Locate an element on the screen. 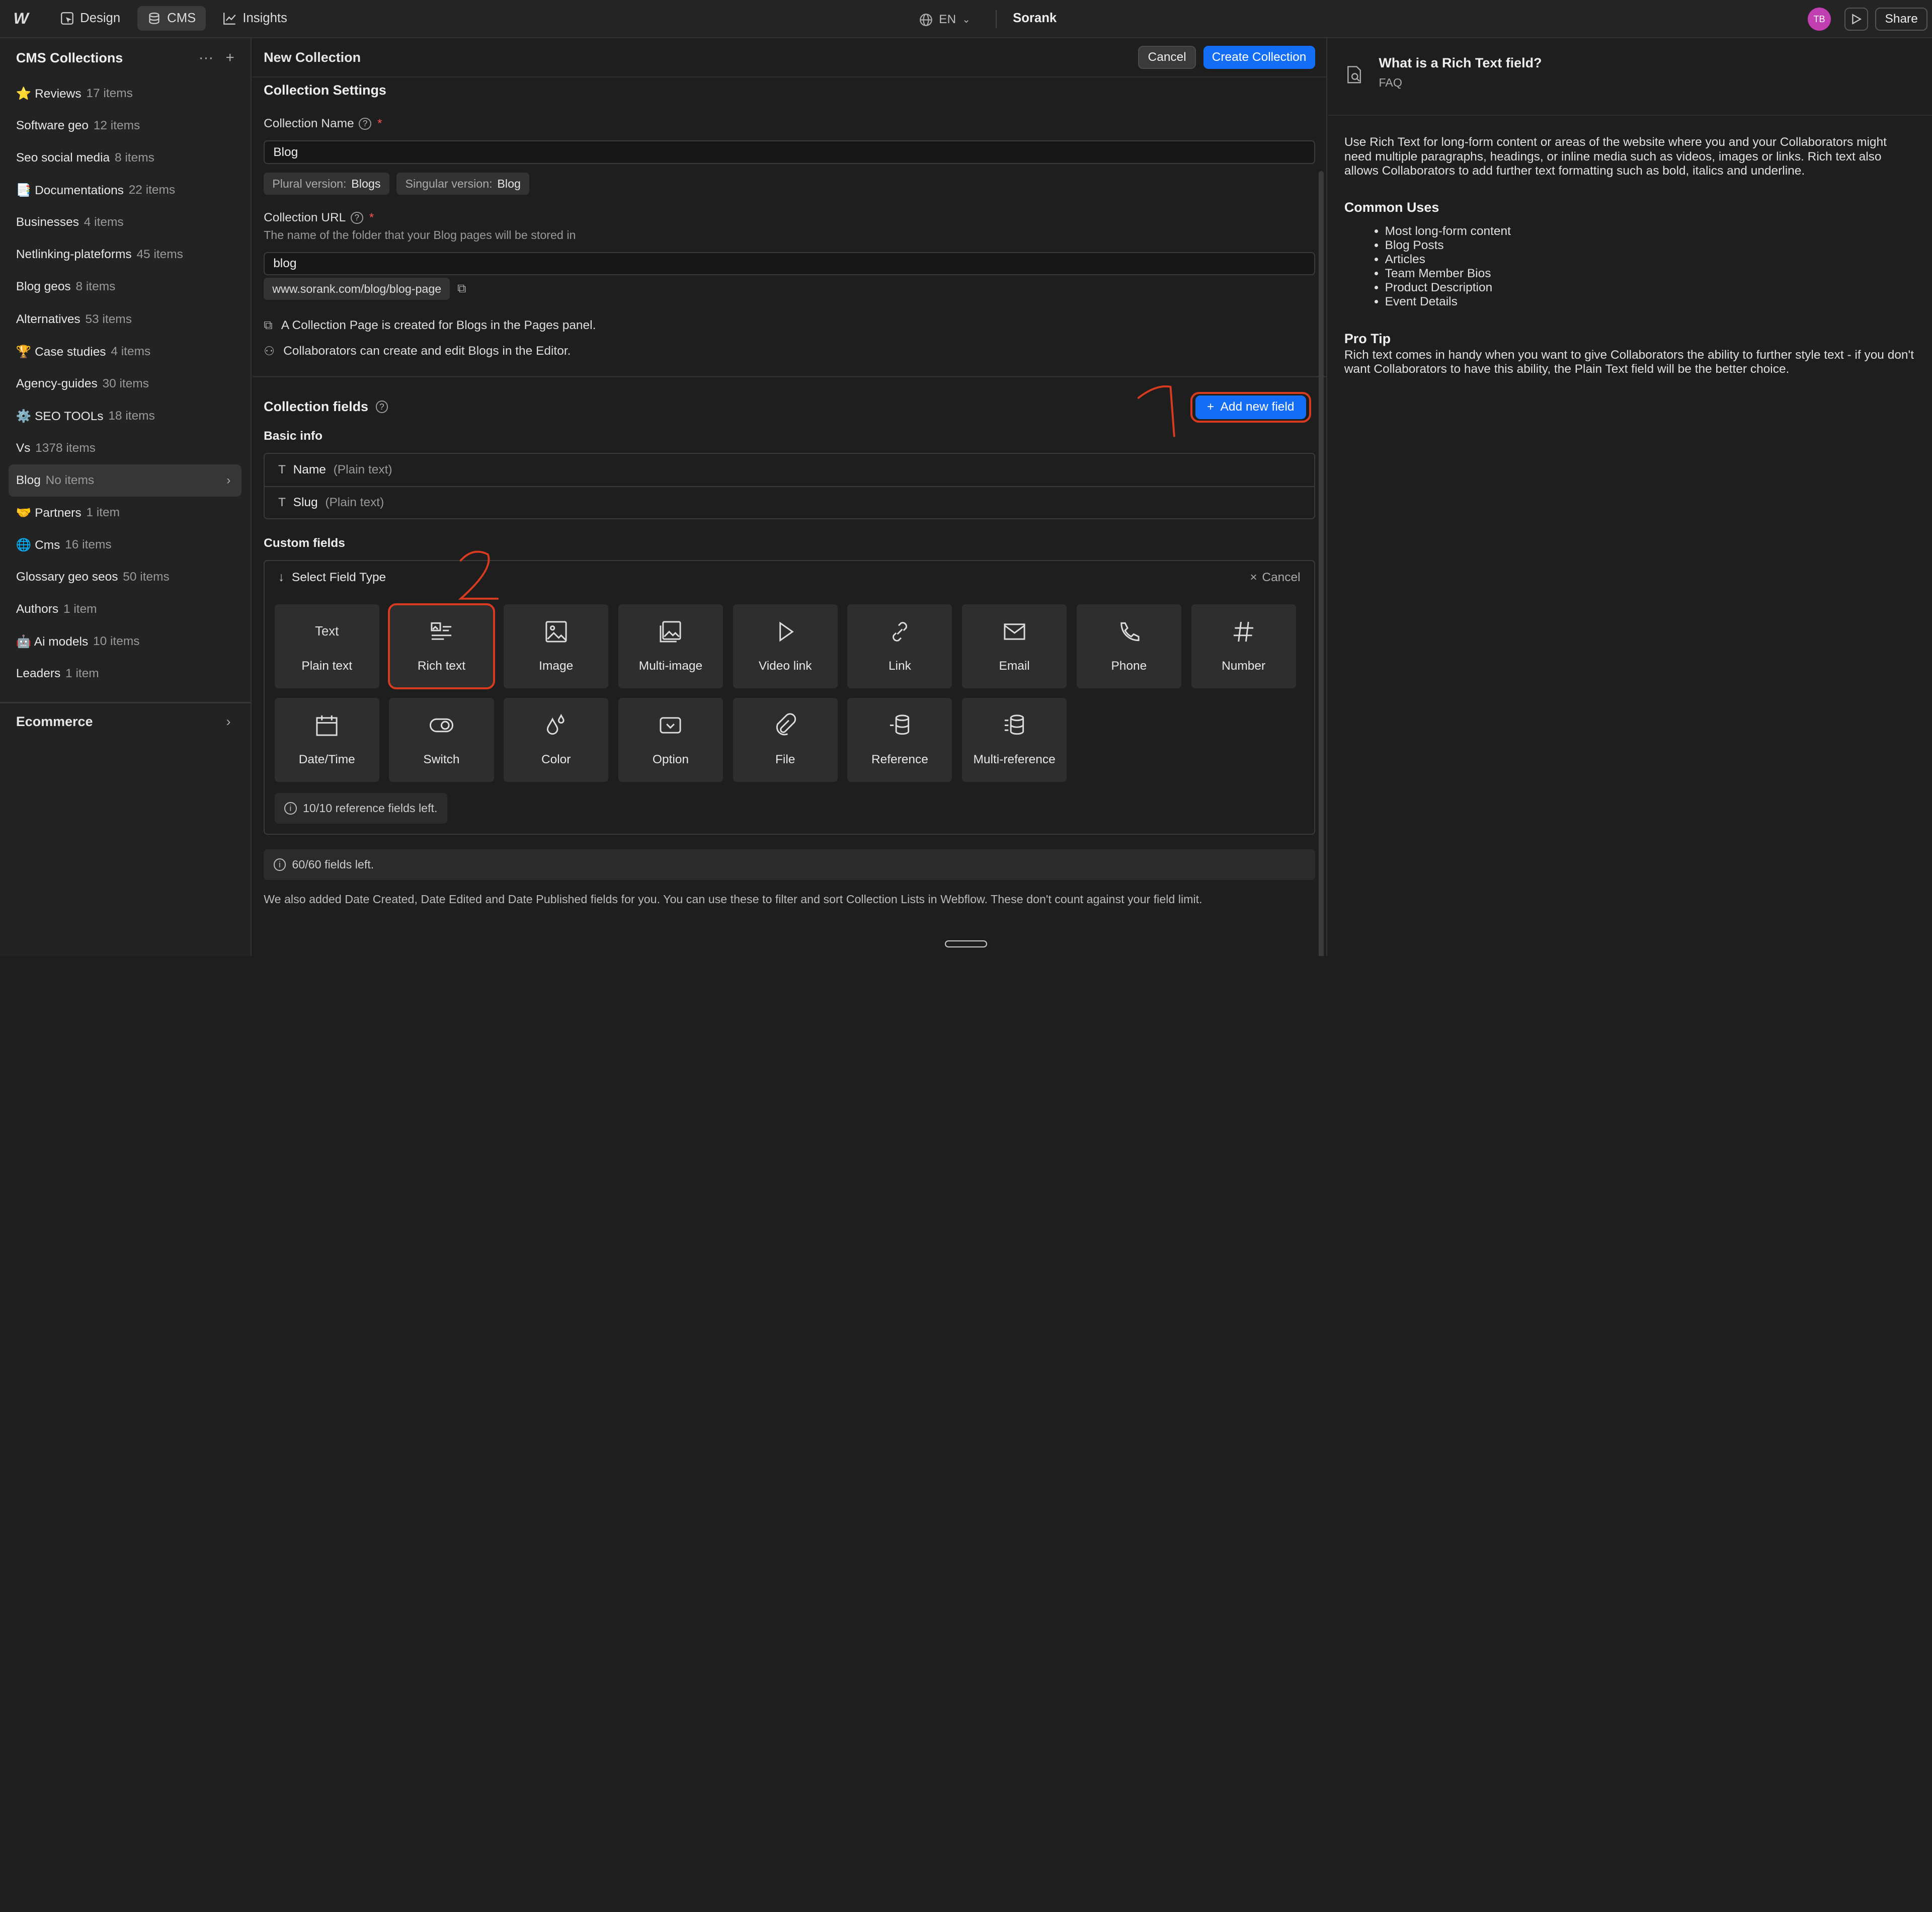 This screenshot has width=1932, height=1912. field-type-rich-text: Rich text is located at coordinates (442, 646).